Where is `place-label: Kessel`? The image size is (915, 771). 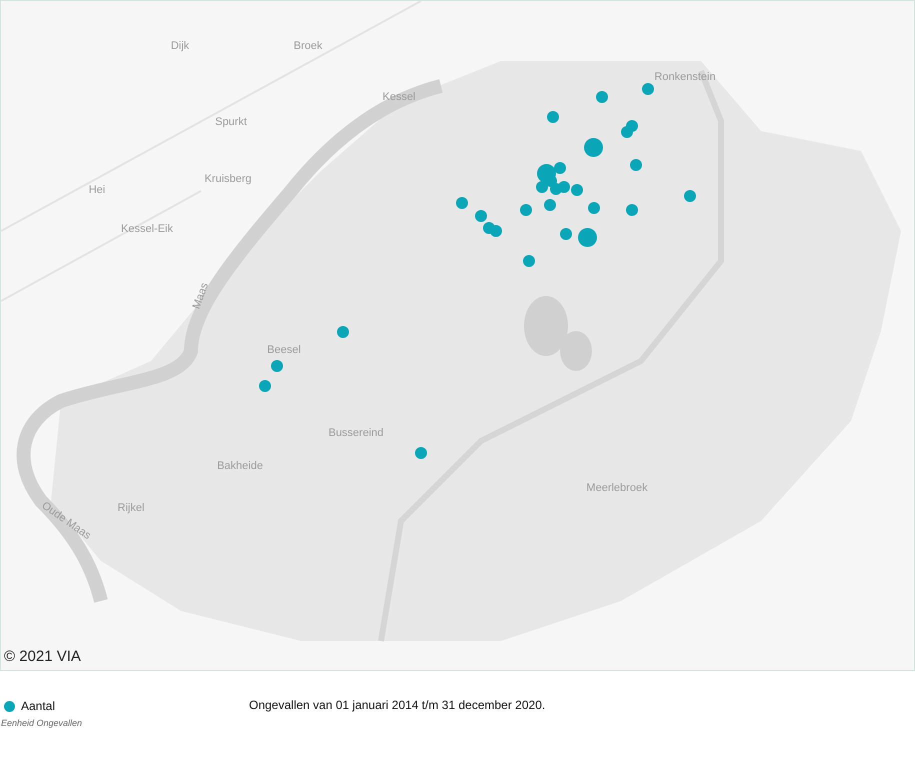
place-label: Kessel is located at coordinates (399, 97).